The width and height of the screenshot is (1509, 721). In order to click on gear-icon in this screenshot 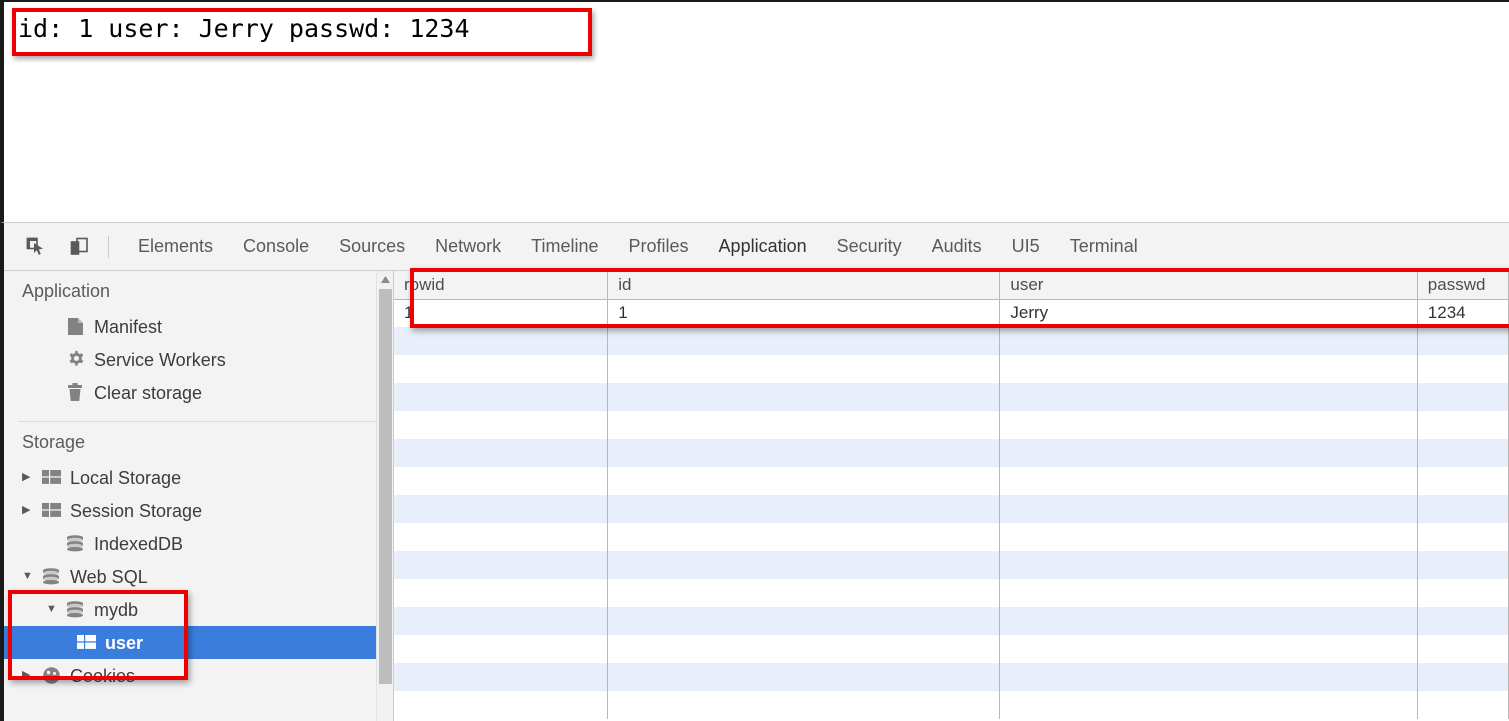, I will do `click(75, 360)`.